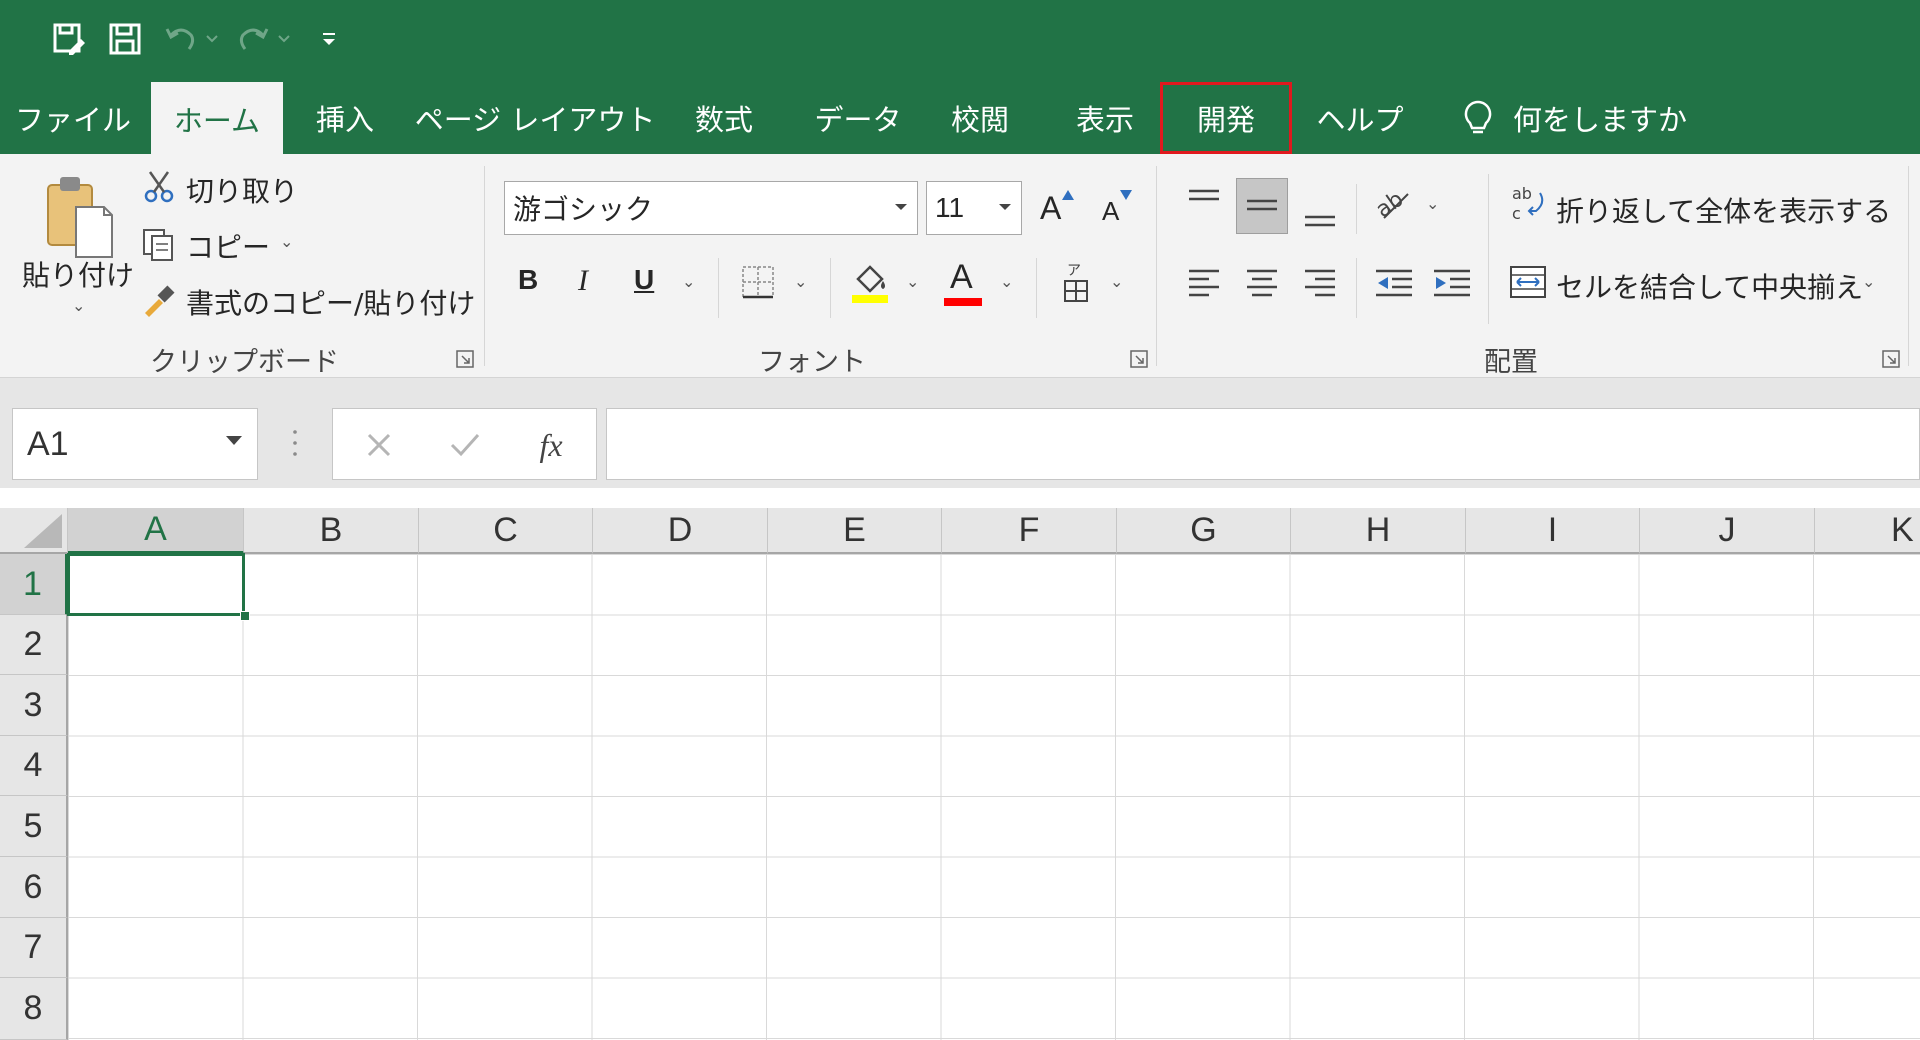 This screenshot has height=1040, width=1920. What do you see at coordinates (156, 531) in the screenshot?
I see `column-header: A` at bounding box center [156, 531].